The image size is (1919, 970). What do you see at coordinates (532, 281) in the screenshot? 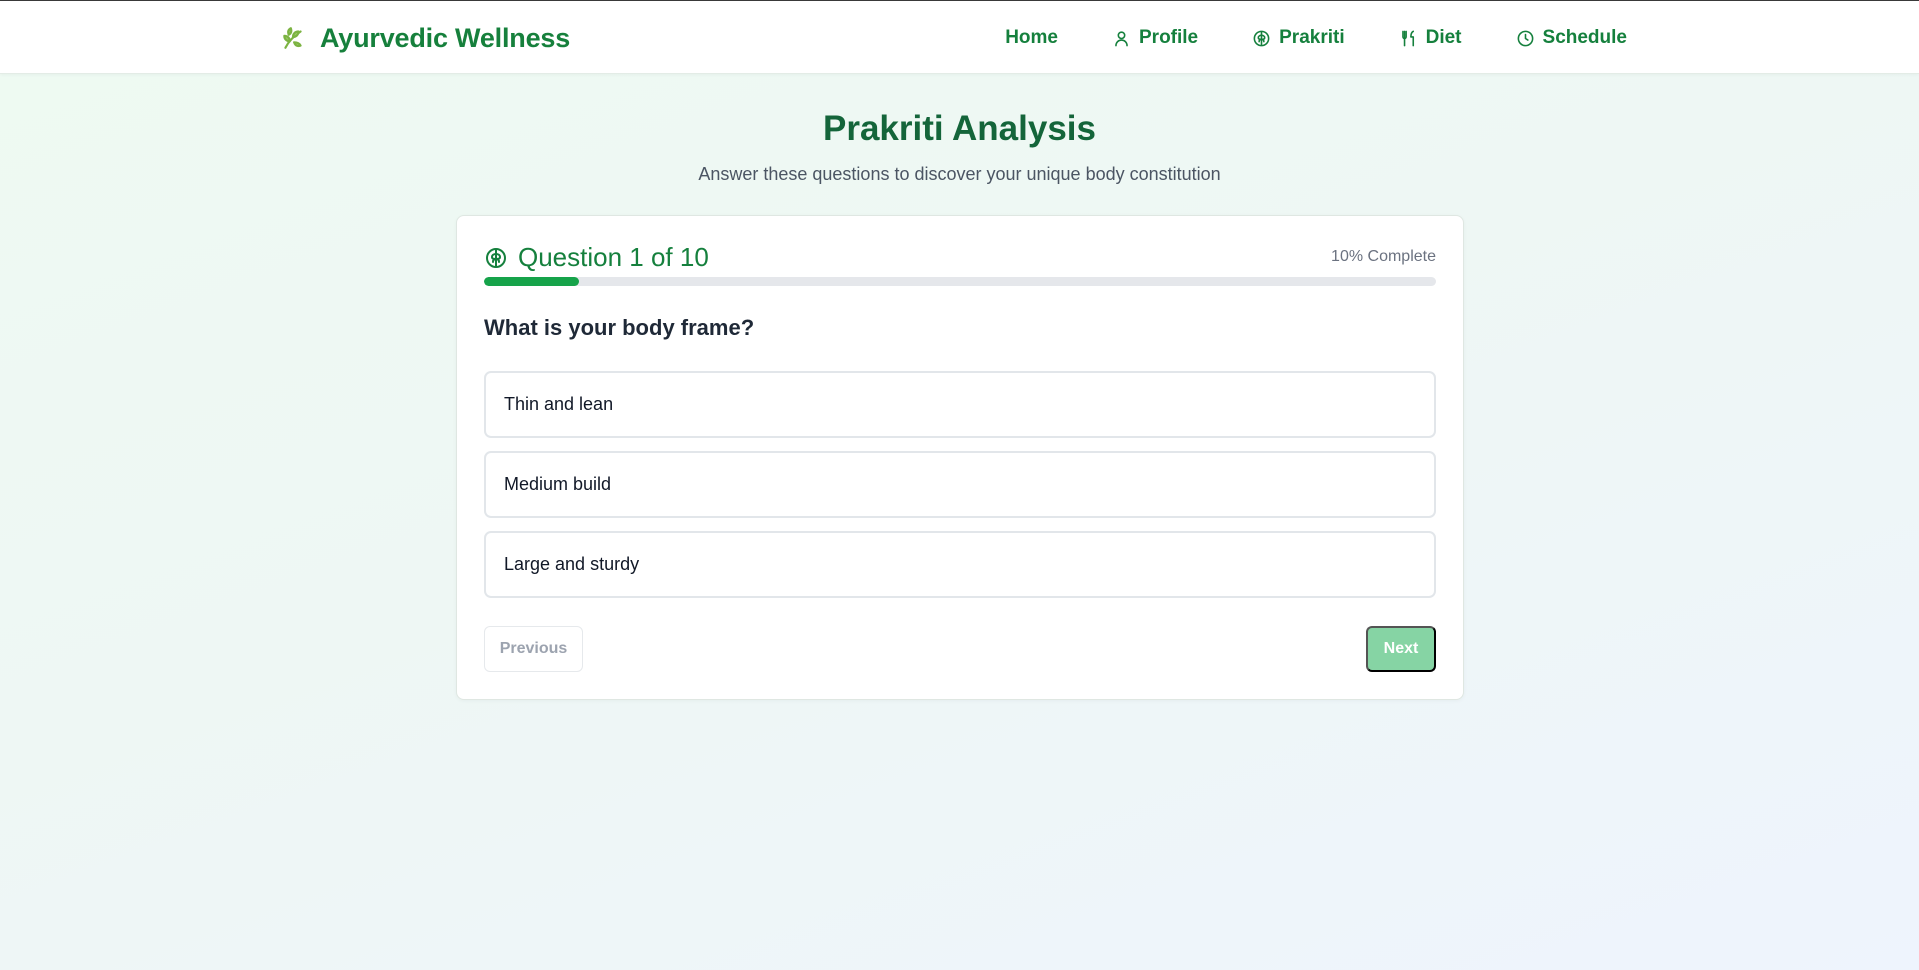
I see `progress-bar-fill` at bounding box center [532, 281].